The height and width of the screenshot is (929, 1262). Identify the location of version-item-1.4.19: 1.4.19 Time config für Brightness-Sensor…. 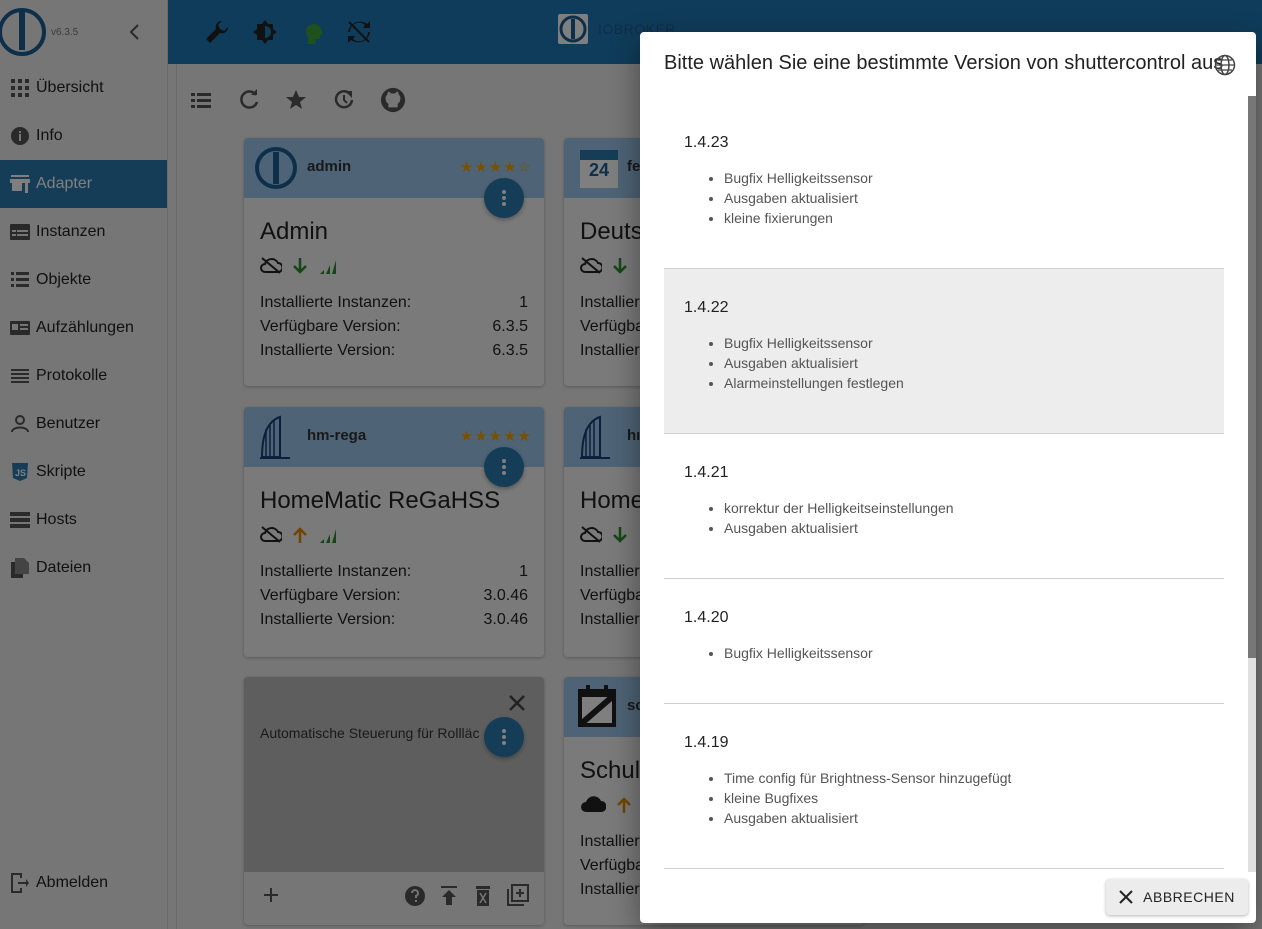
(944, 786).